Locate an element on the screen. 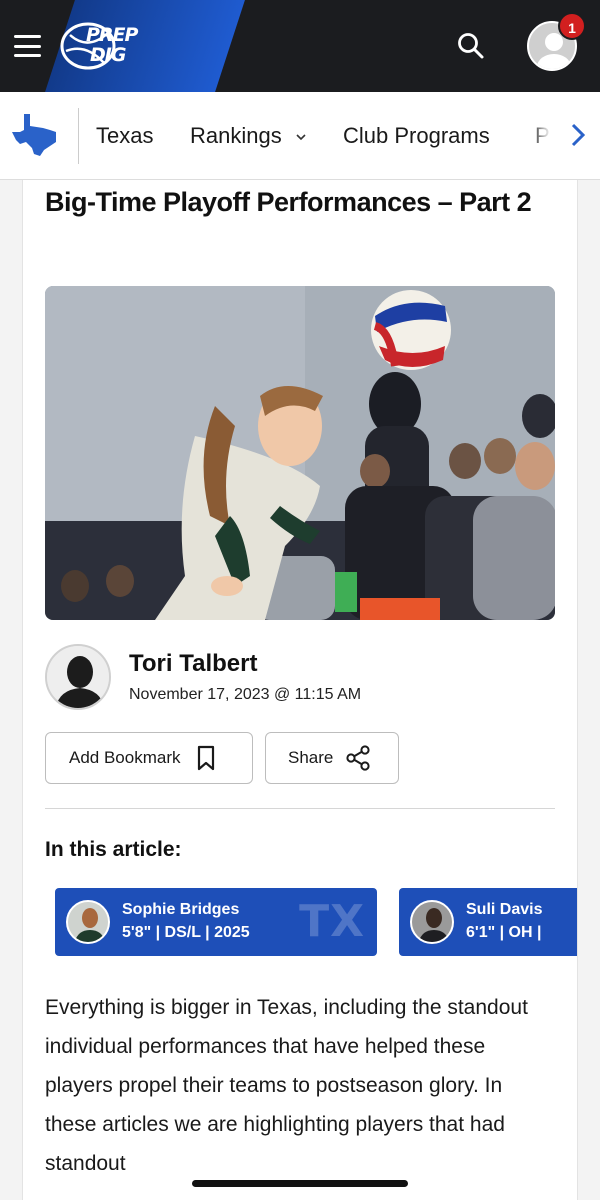 The width and height of the screenshot is (600, 1200). article-title: Big-Time Playoff Performances – Part 2 is located at coordinates (288, 202).